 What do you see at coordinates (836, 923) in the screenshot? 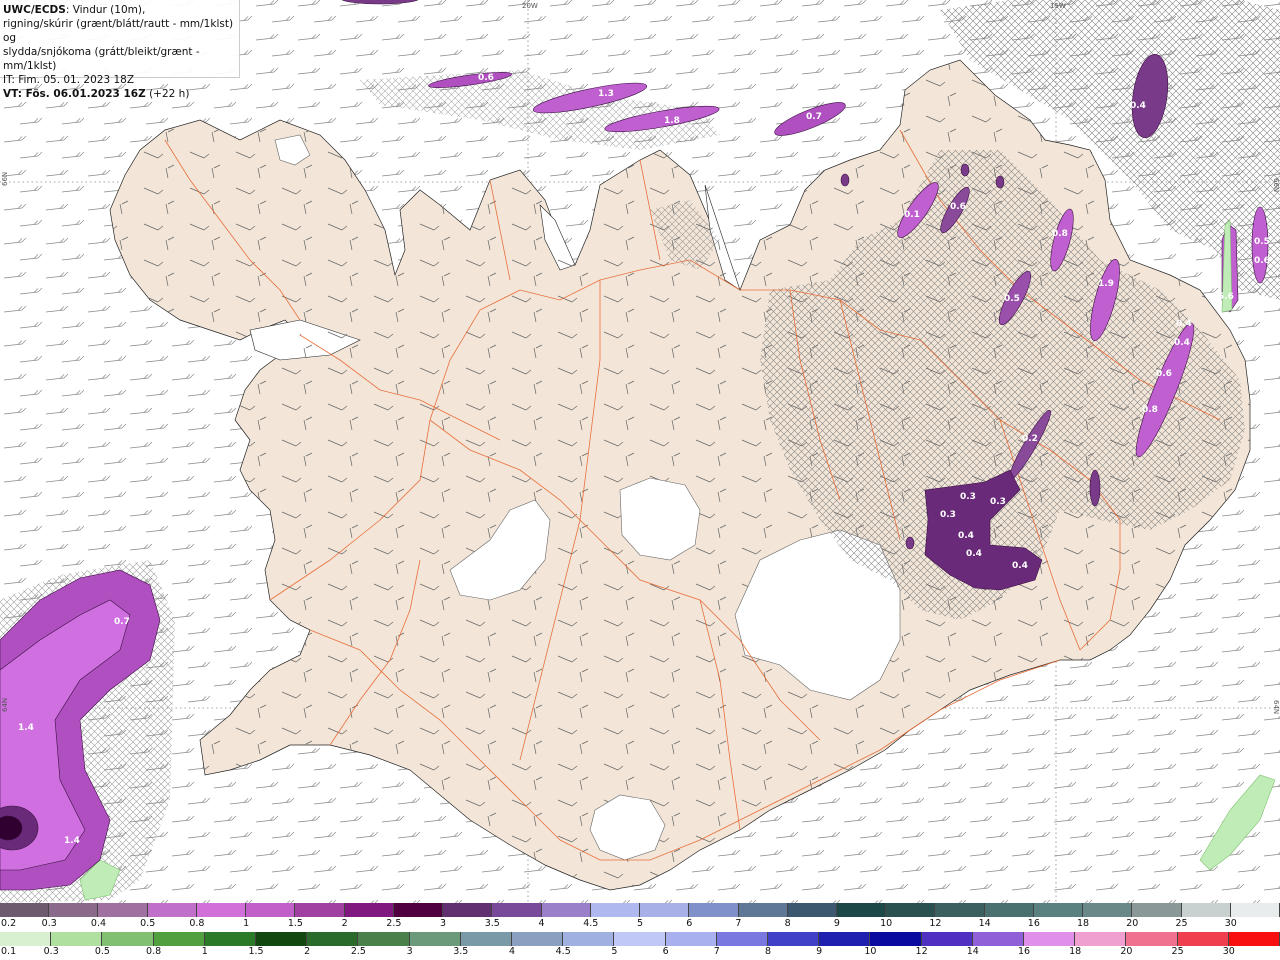
I see `legend-tick-label: 9` at bounding box center [836, 923].